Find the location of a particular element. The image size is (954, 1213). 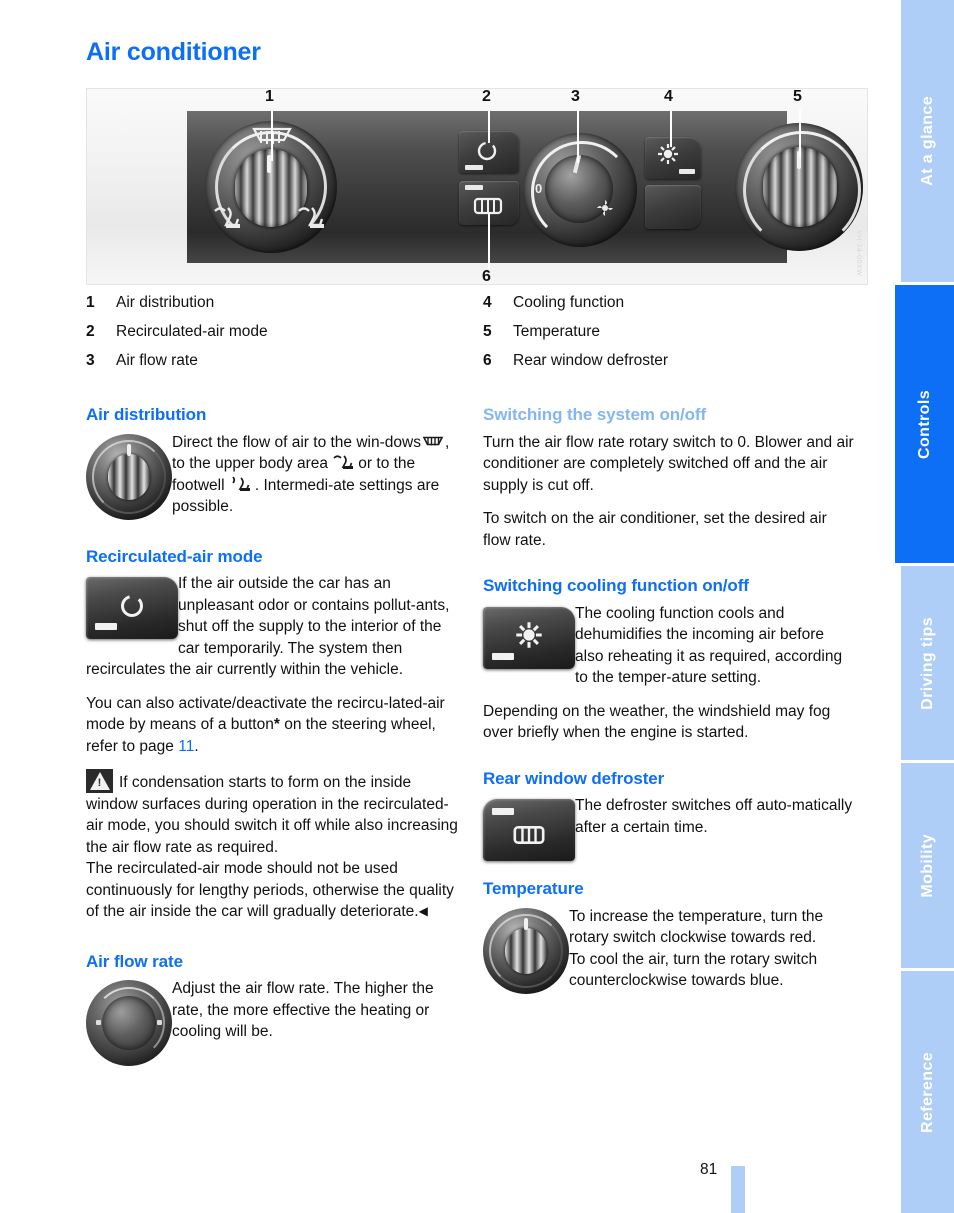

sidebar-tab-label: Reference is located at coordinates (927, 1092).